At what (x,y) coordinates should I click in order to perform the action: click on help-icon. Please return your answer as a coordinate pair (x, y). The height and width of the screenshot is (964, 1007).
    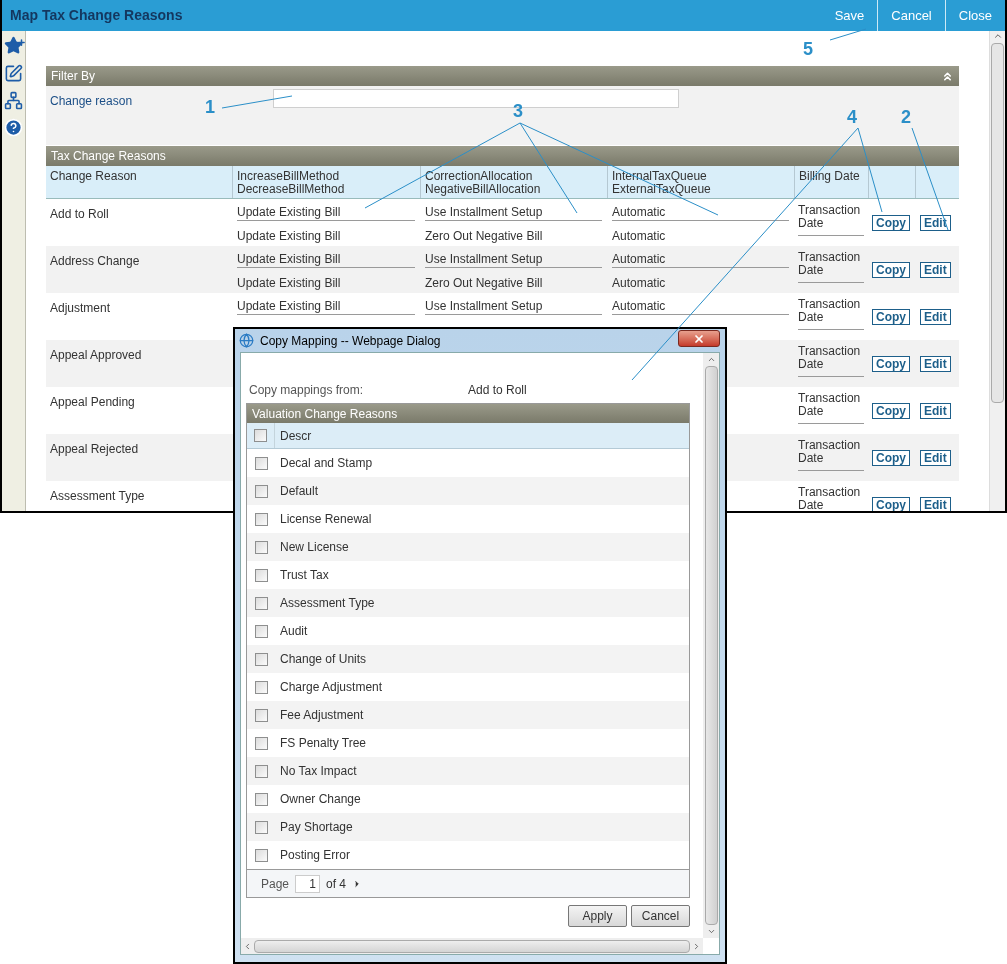
    Looking at the image, I should click on (13, 127).